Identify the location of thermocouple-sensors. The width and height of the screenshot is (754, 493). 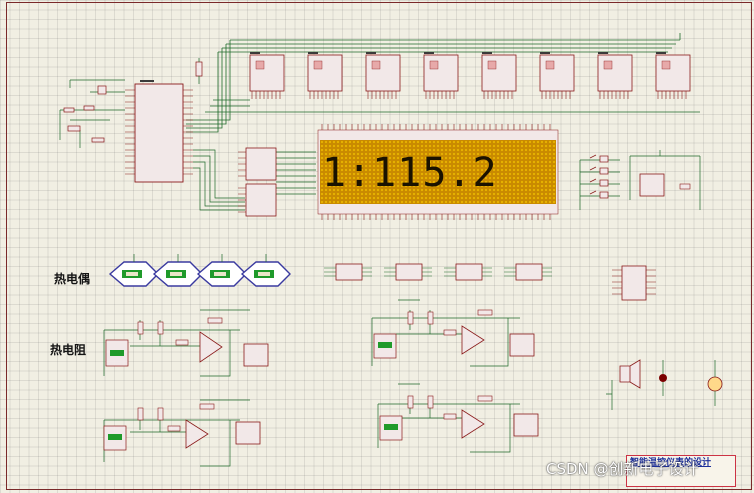
(199, 270).